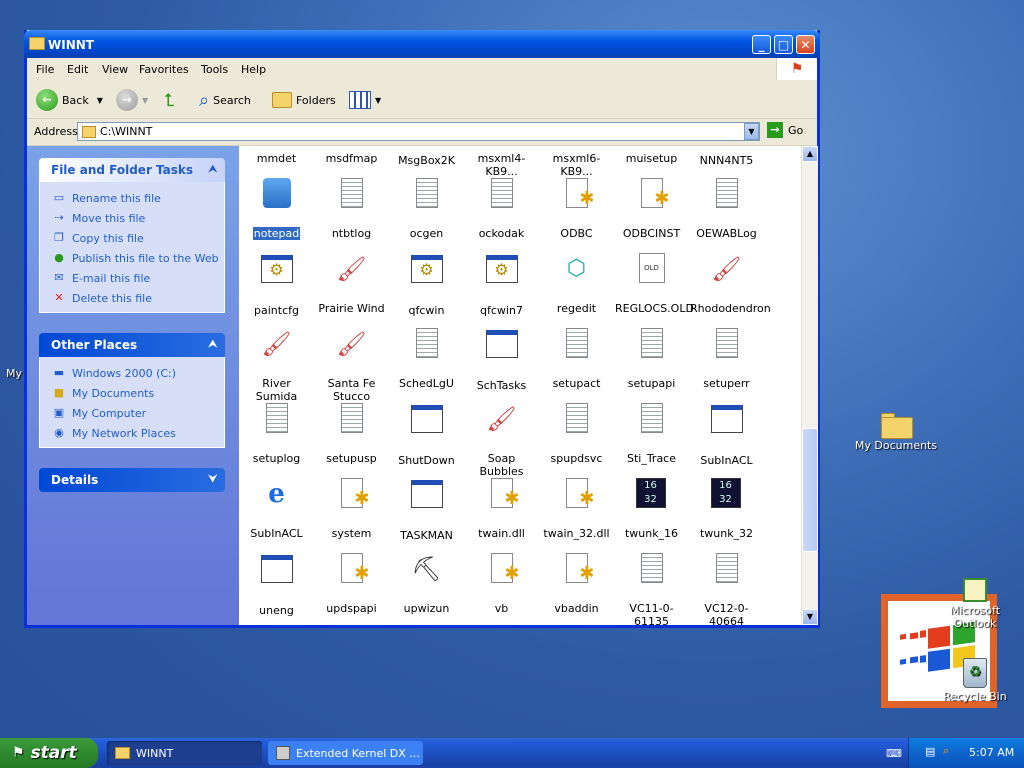  I want to click on file-item: ⚙ qfcwin, so click(426, 285).